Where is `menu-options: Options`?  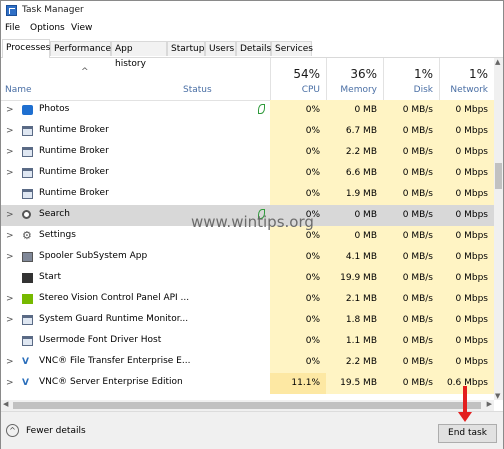 menu-options: Options is located at coordinates (47, 28).